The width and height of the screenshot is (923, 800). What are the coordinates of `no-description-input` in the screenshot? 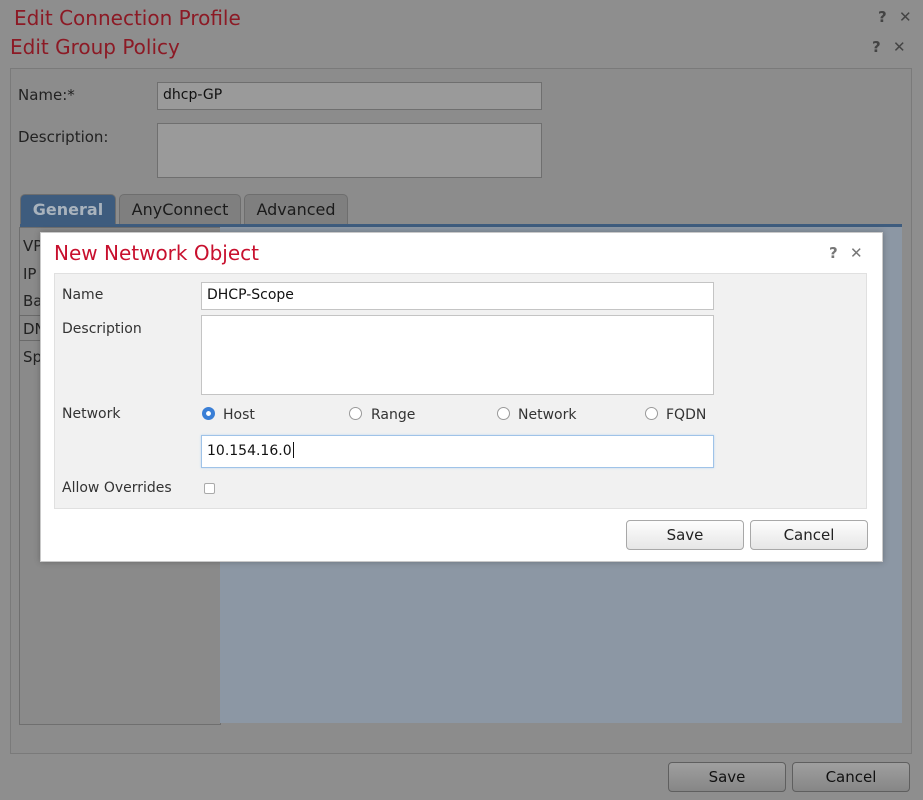 It's located at (457, 355).